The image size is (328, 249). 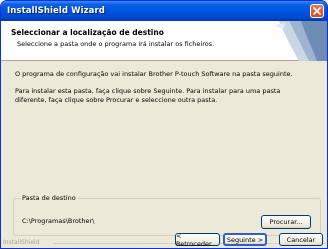 I want to click on next-button: Seguinte >, so click(x=245, y=239).